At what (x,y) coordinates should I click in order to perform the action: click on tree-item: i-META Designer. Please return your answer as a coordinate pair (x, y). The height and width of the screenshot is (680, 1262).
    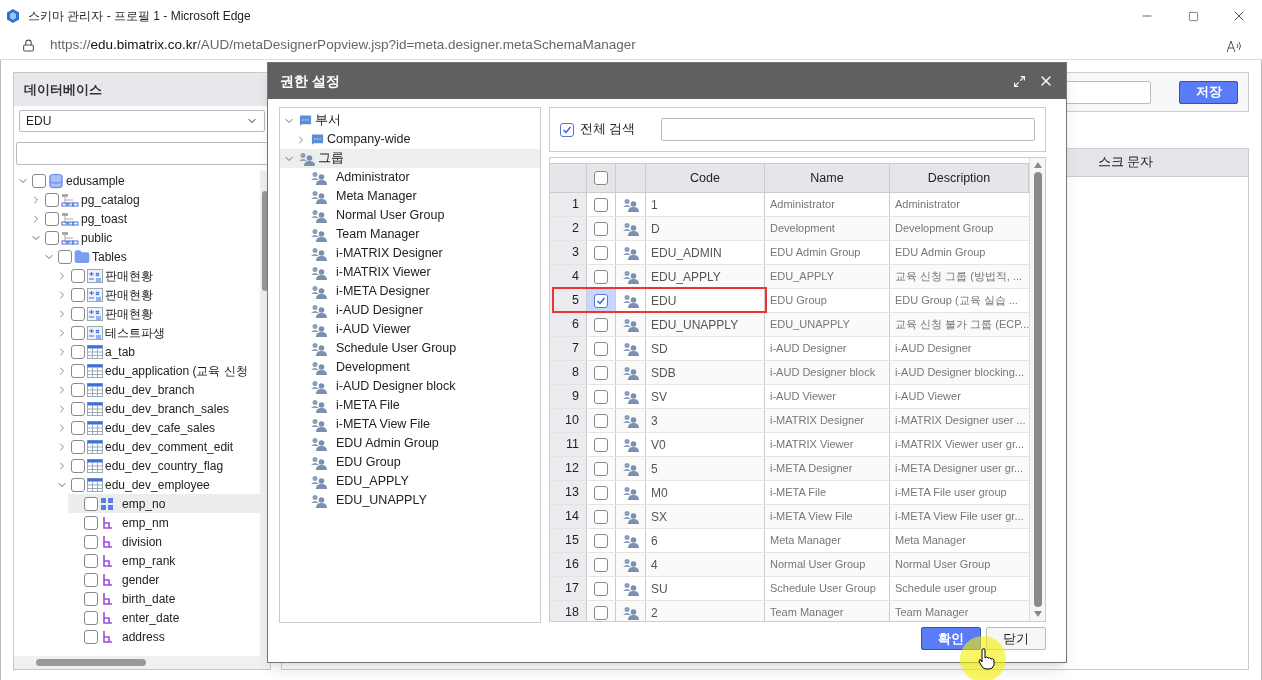
    Looking at the image, I should click on (410, 291).